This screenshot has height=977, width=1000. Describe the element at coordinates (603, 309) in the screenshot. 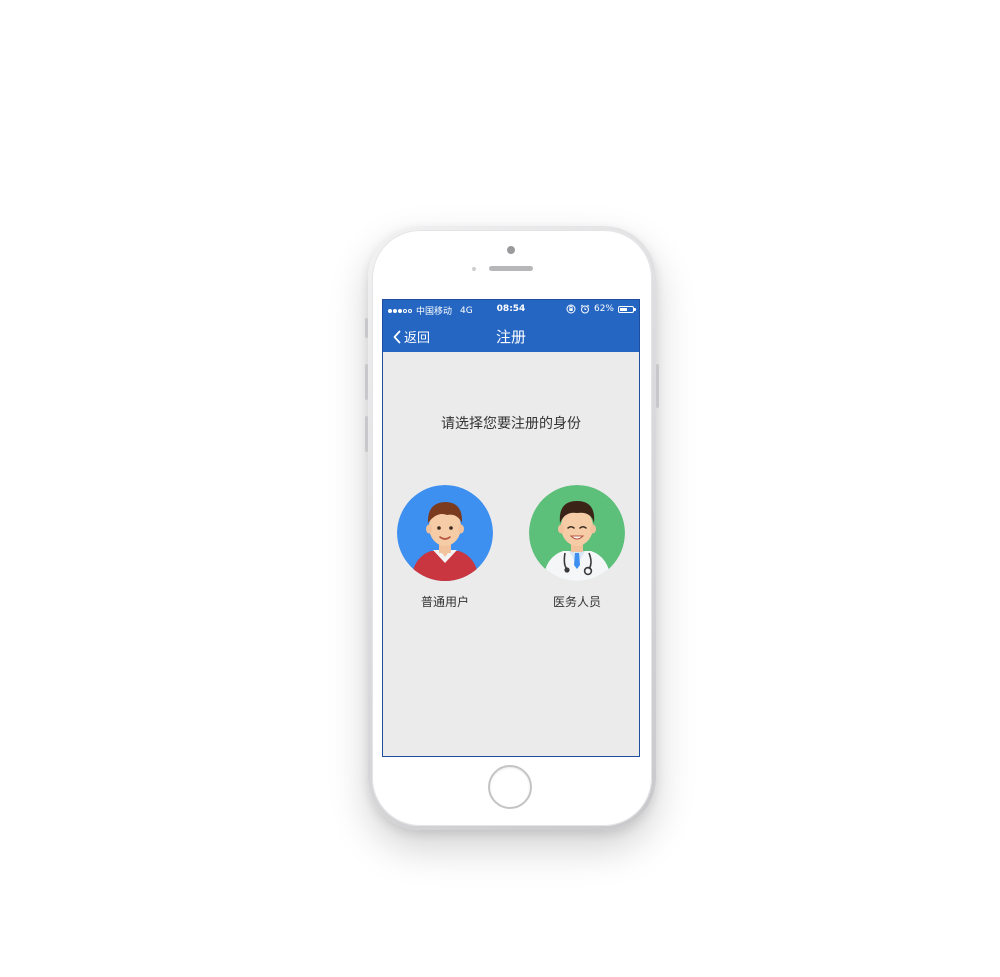

I see `battery-percent: 62%` at that location.